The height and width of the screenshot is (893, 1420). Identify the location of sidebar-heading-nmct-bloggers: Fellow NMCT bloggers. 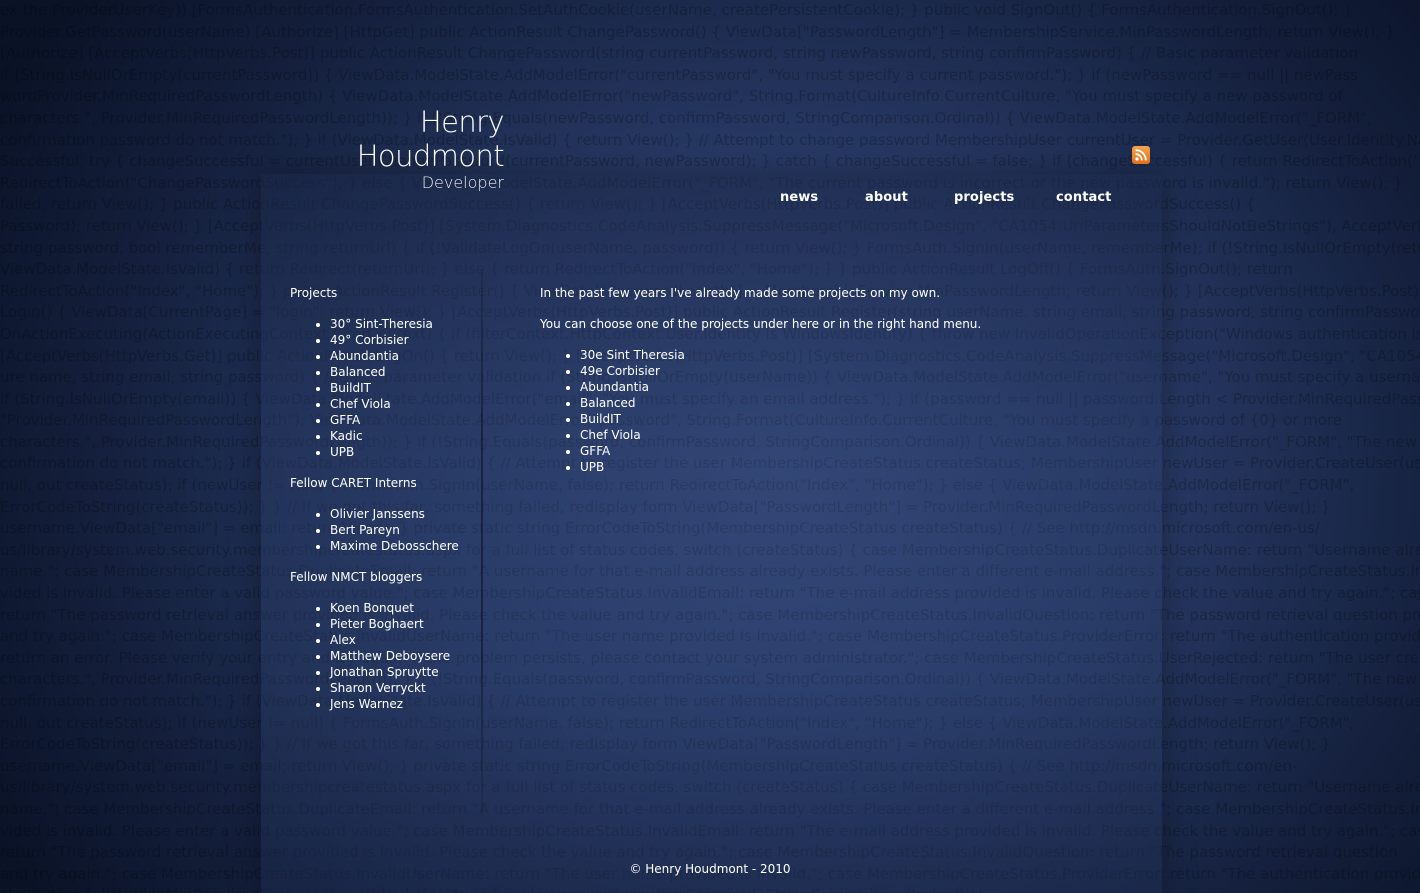
(356, 577).